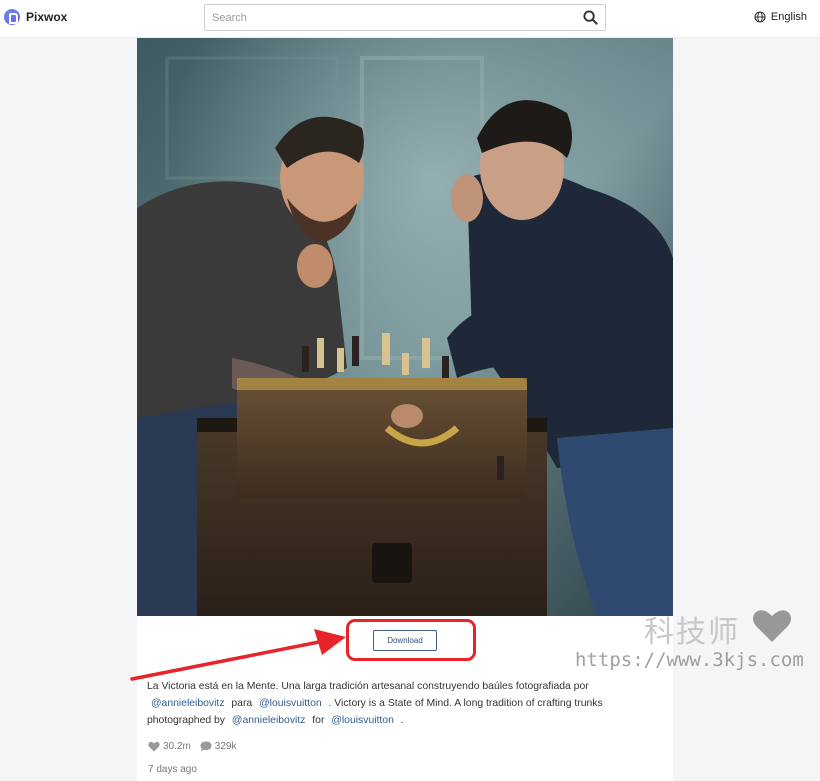 This screenshot has height=781, width=820. Describe the element at coordinates (225, 746) in the screenshot. I see `comments-count: 329k` at that location.